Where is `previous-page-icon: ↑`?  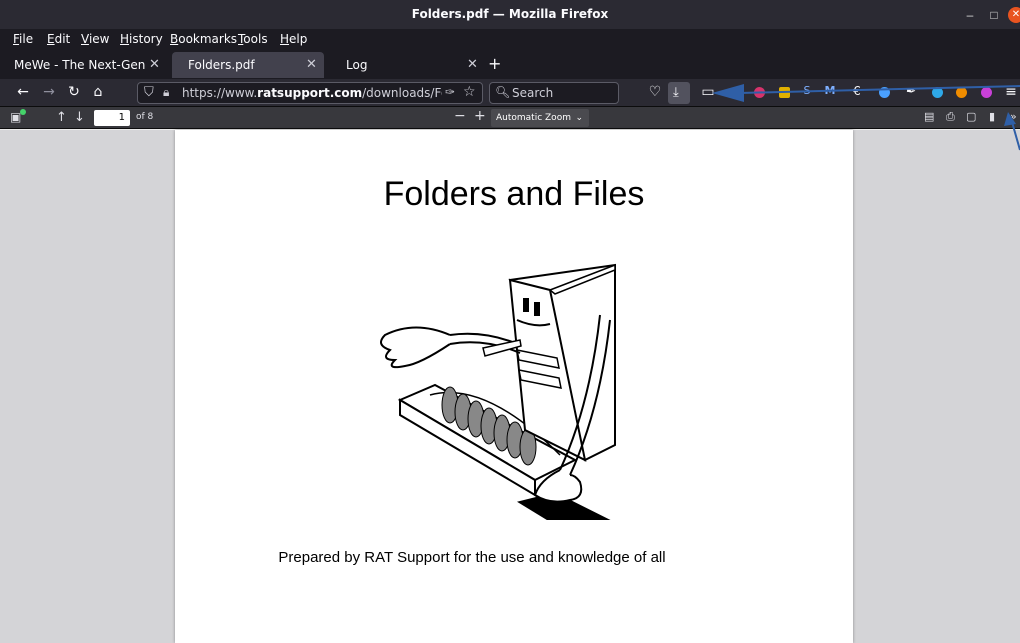
previous-page-icon: ↑ is located at coordinates (61, 117).